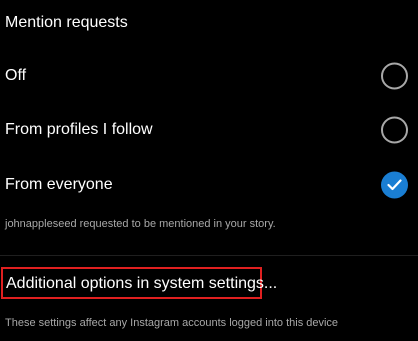  What do you see at coordinates (79, 129) in the screenshot?
I see `option-from-profiles-i-follow-label: From profiles I follow` at bounding box center [79, 129].